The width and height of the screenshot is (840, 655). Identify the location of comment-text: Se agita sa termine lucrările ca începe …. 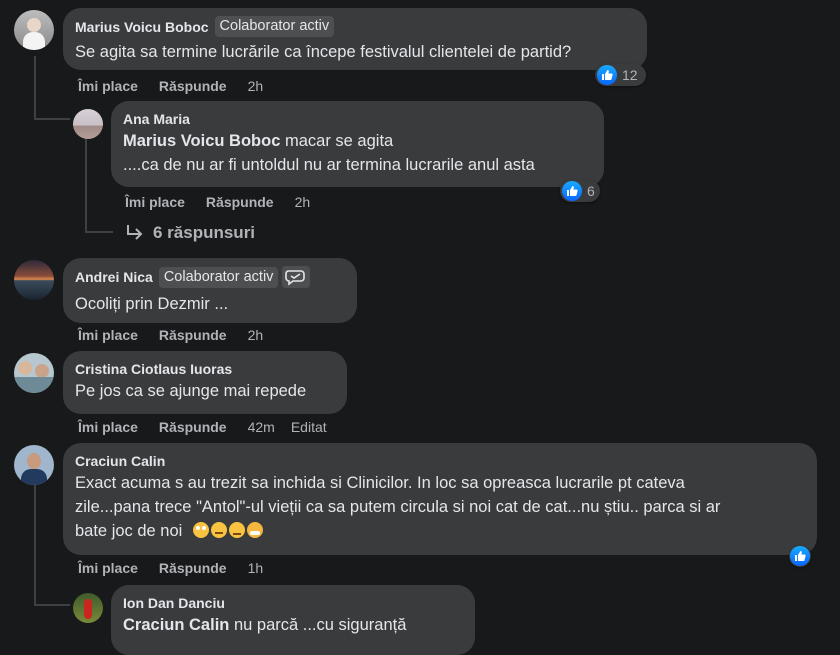
(323, 52).